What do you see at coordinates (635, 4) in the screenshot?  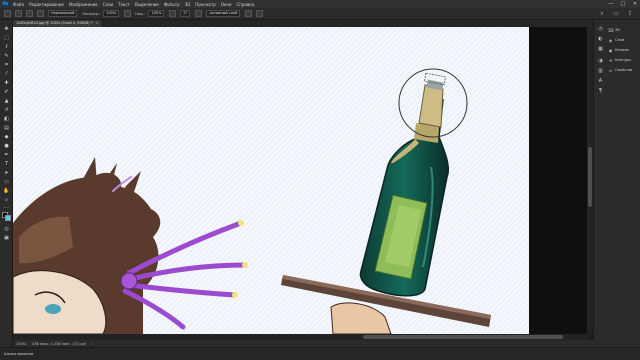 I see `close-window-button: ✕` at bounding box center [635, 4].